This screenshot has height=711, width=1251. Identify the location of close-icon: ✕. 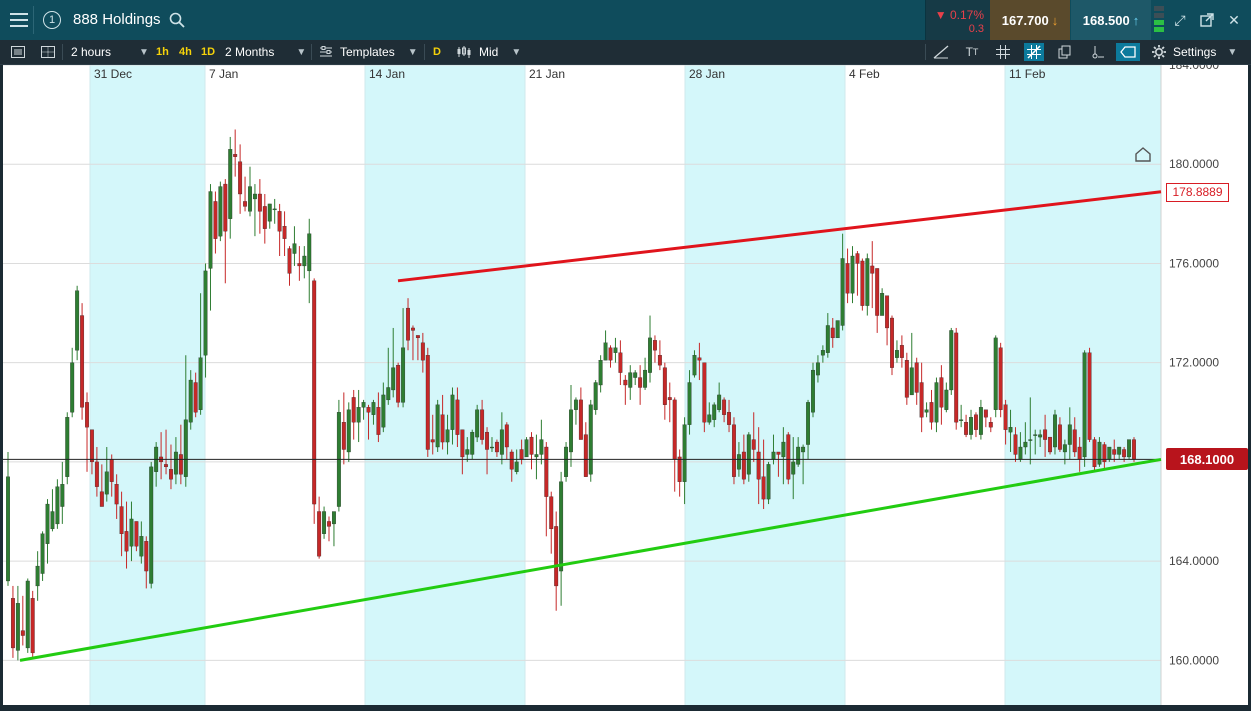
(1234, 20).